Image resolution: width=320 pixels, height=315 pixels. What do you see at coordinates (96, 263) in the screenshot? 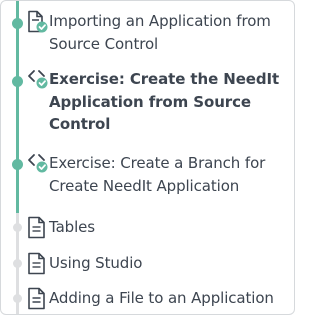
I see `outline-item-label: Using Studio` at bounding box center [96, 263].